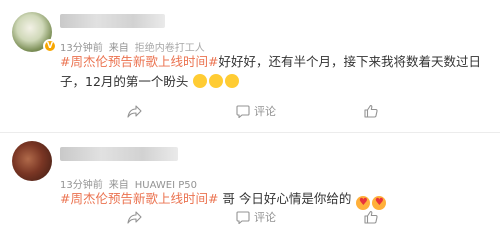 This screenshot has height=242, width=500. Describe the element at coordinates (50, 46) in the screenshot. I see `vip-badge-icon: V` at that location.